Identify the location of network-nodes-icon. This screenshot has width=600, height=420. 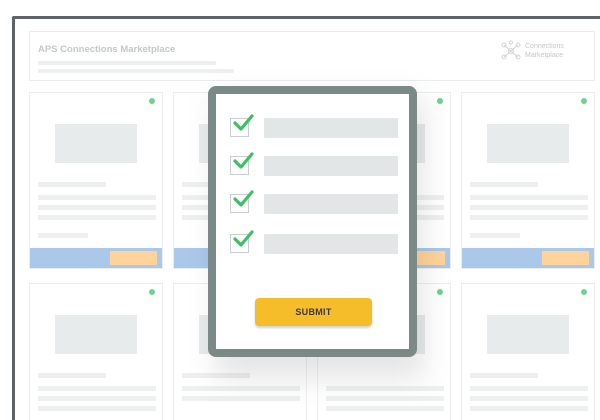
(511, 50).